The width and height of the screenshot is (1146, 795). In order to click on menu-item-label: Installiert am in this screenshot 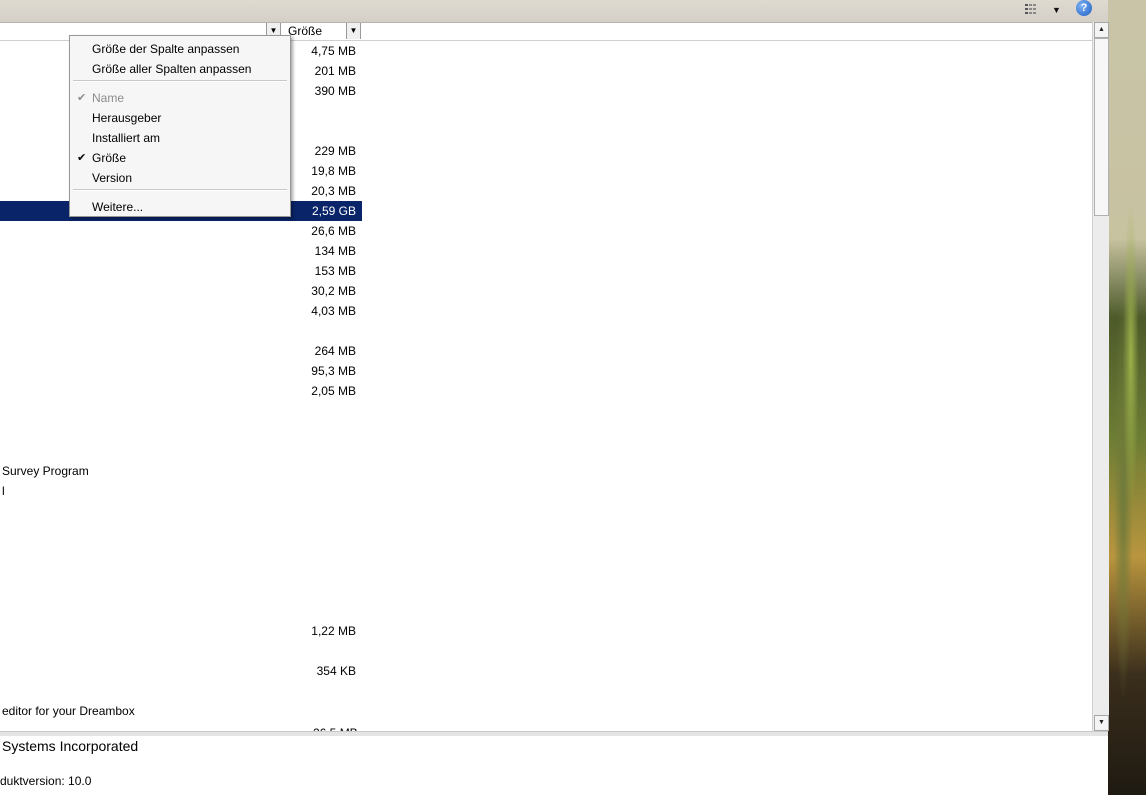, I will do `click(126, 138)`.